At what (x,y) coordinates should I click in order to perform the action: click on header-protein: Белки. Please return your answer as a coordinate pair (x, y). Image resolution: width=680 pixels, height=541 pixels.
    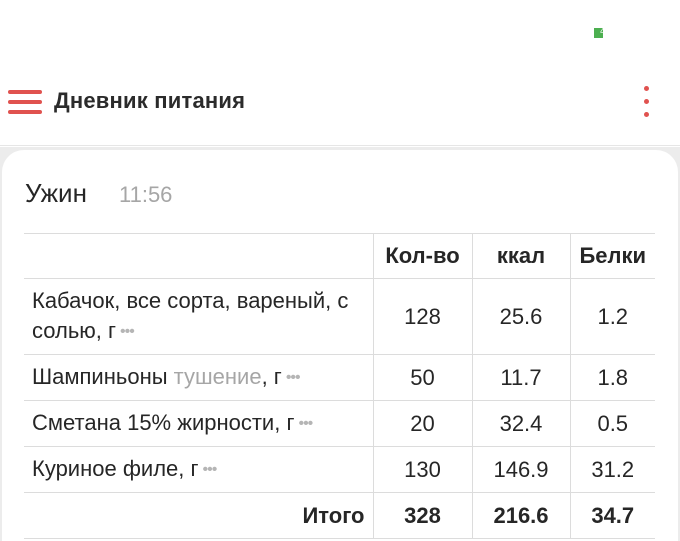
    Looking at the image, I should click on (612, 256).